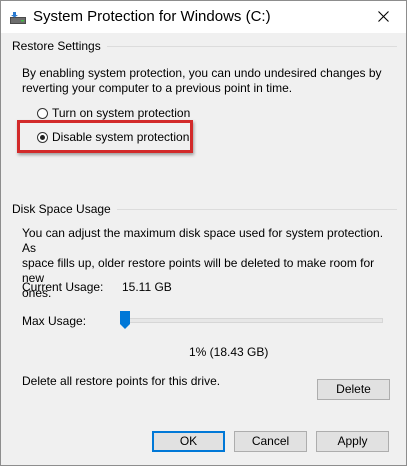 This screenshot has height=466, width=407. What do you see at coordinates (152, 16) in the screenshot?
I see `window-title: System Protection for Windows (C:)` at bounding box center [152, 16].